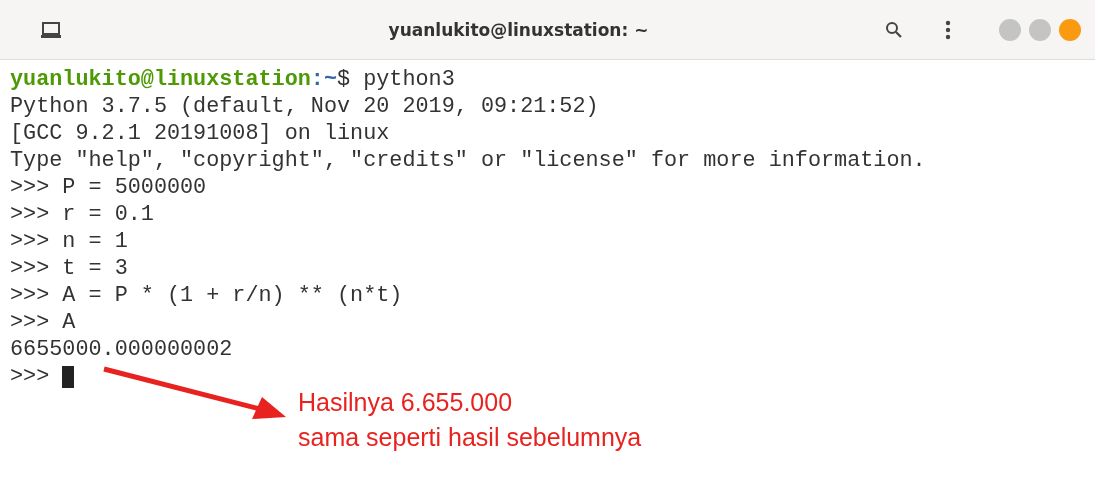 The image size is (1095, 498). Describe the element at coordinates (30, 376) in the screenshot. I see `python-prompt: >>>` at that location.